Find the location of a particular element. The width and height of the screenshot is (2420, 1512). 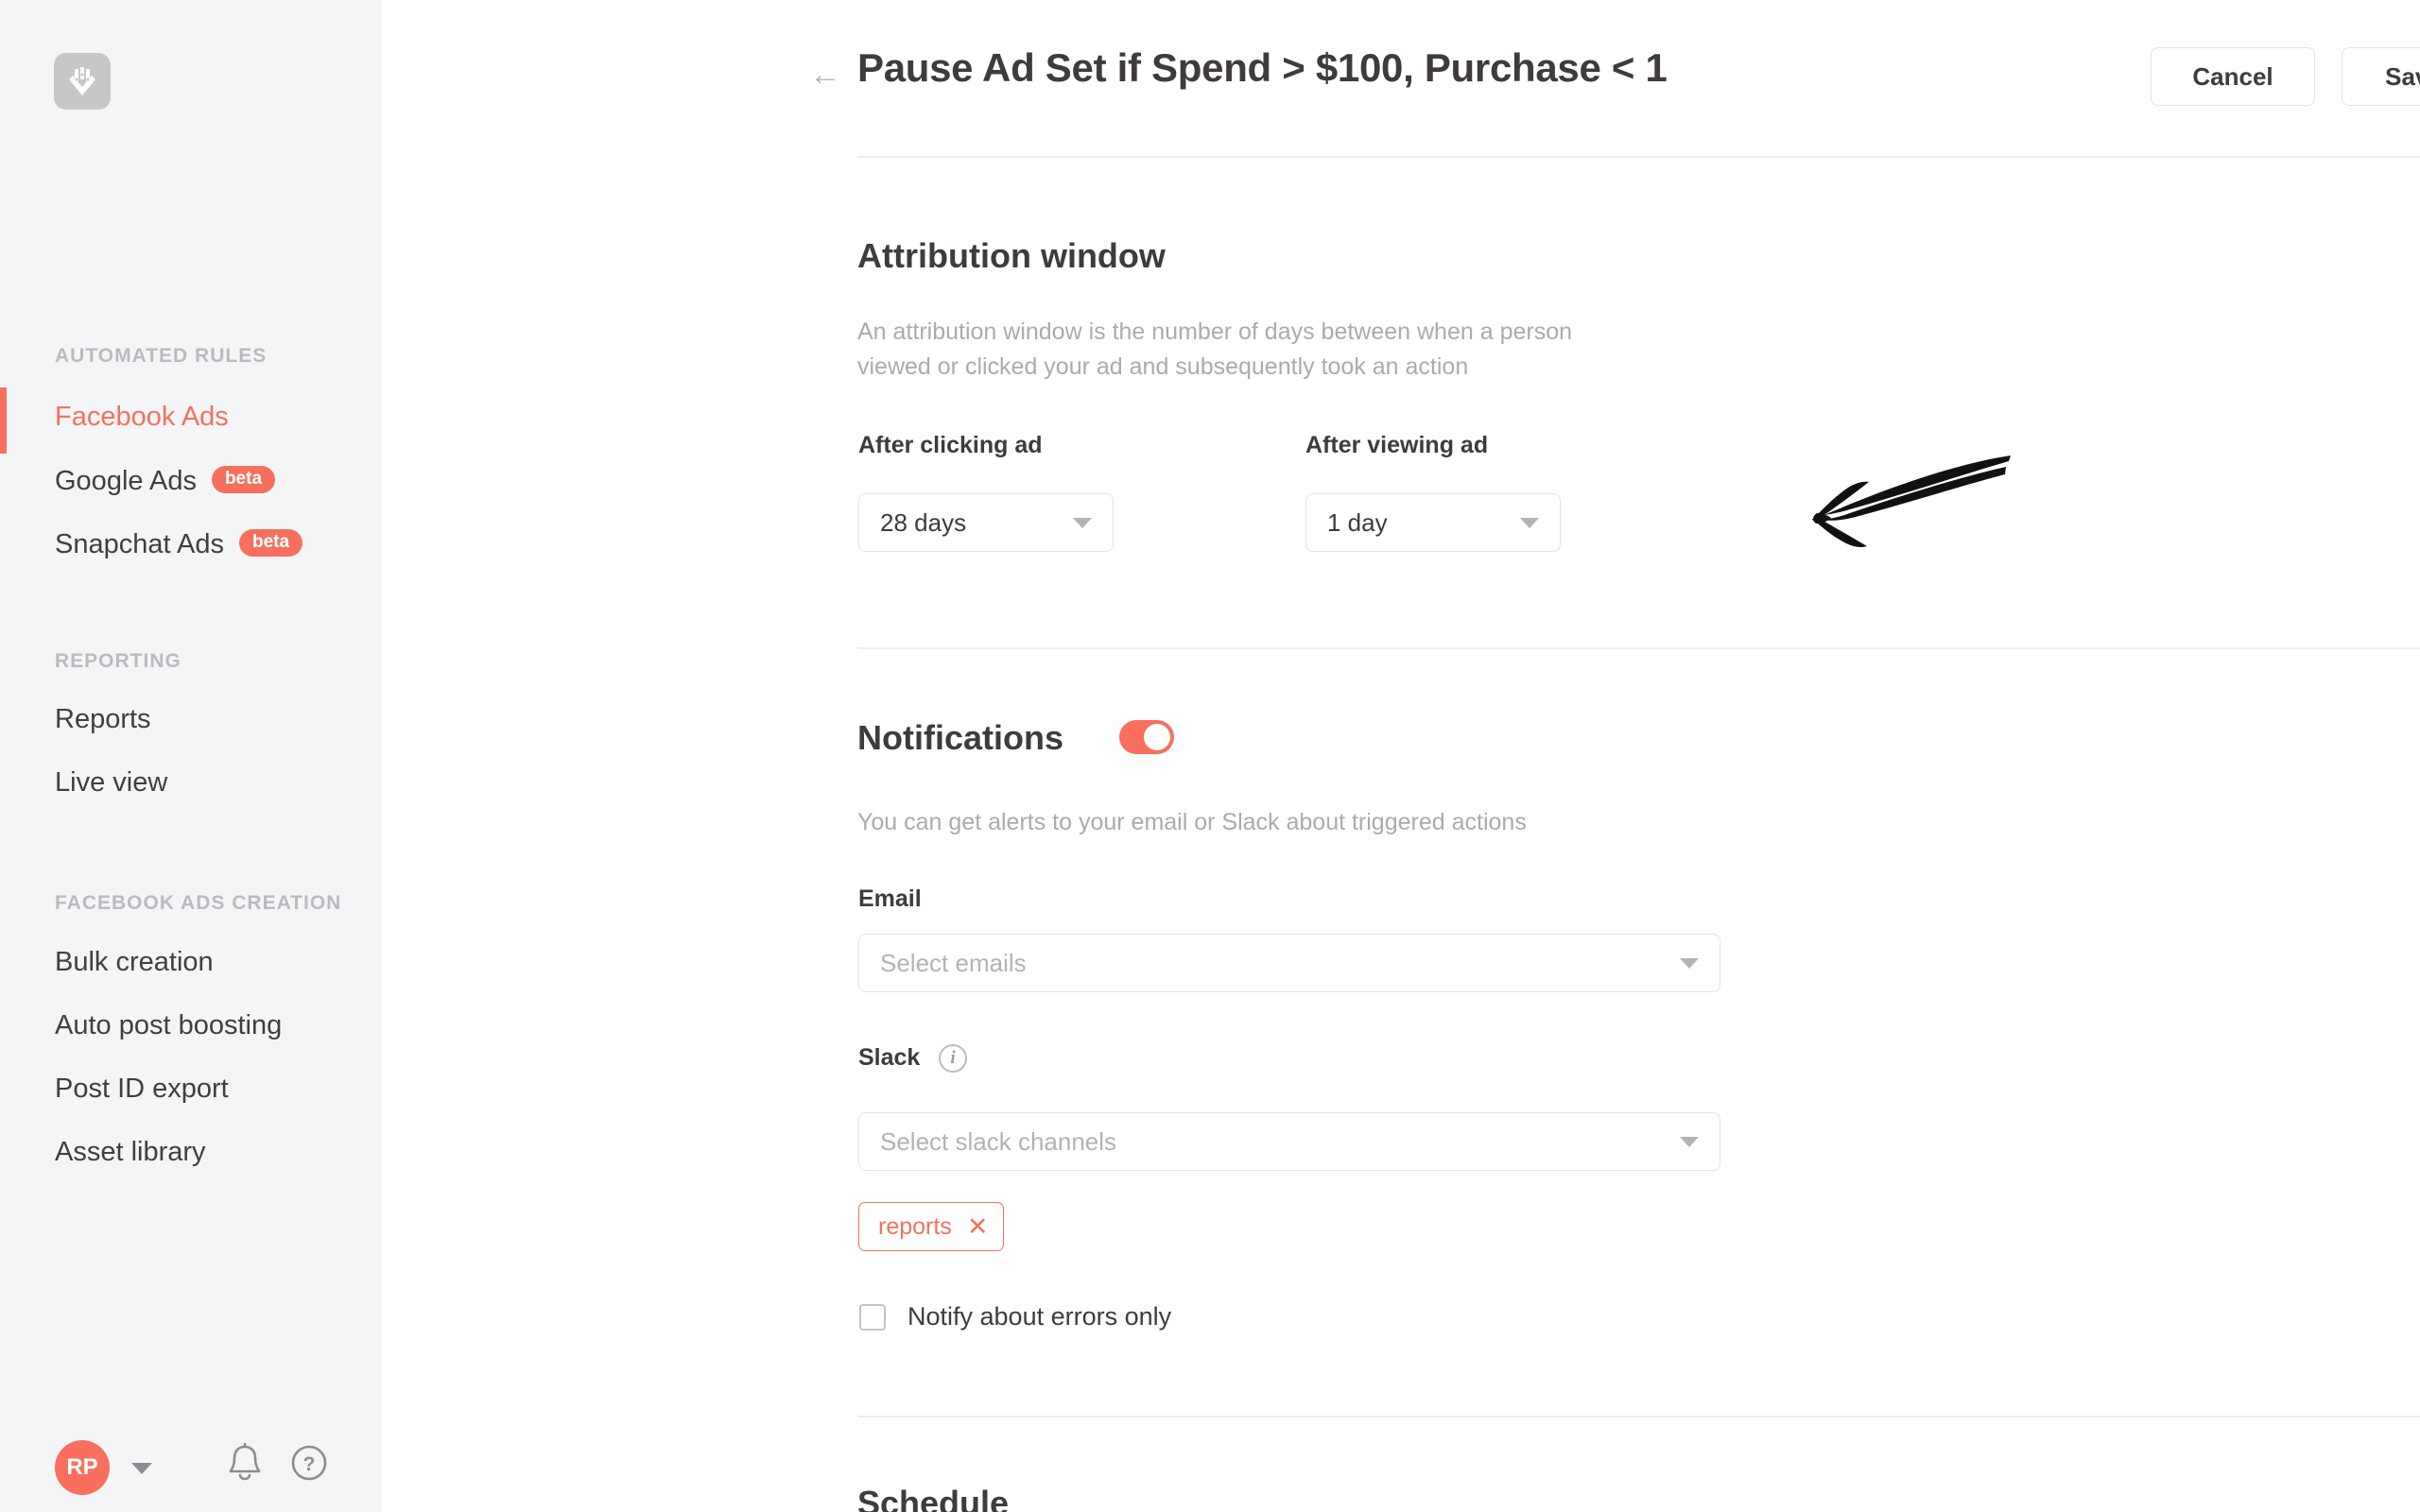

notify-errors-only-checkbox is located at coordinates (872, 1317).